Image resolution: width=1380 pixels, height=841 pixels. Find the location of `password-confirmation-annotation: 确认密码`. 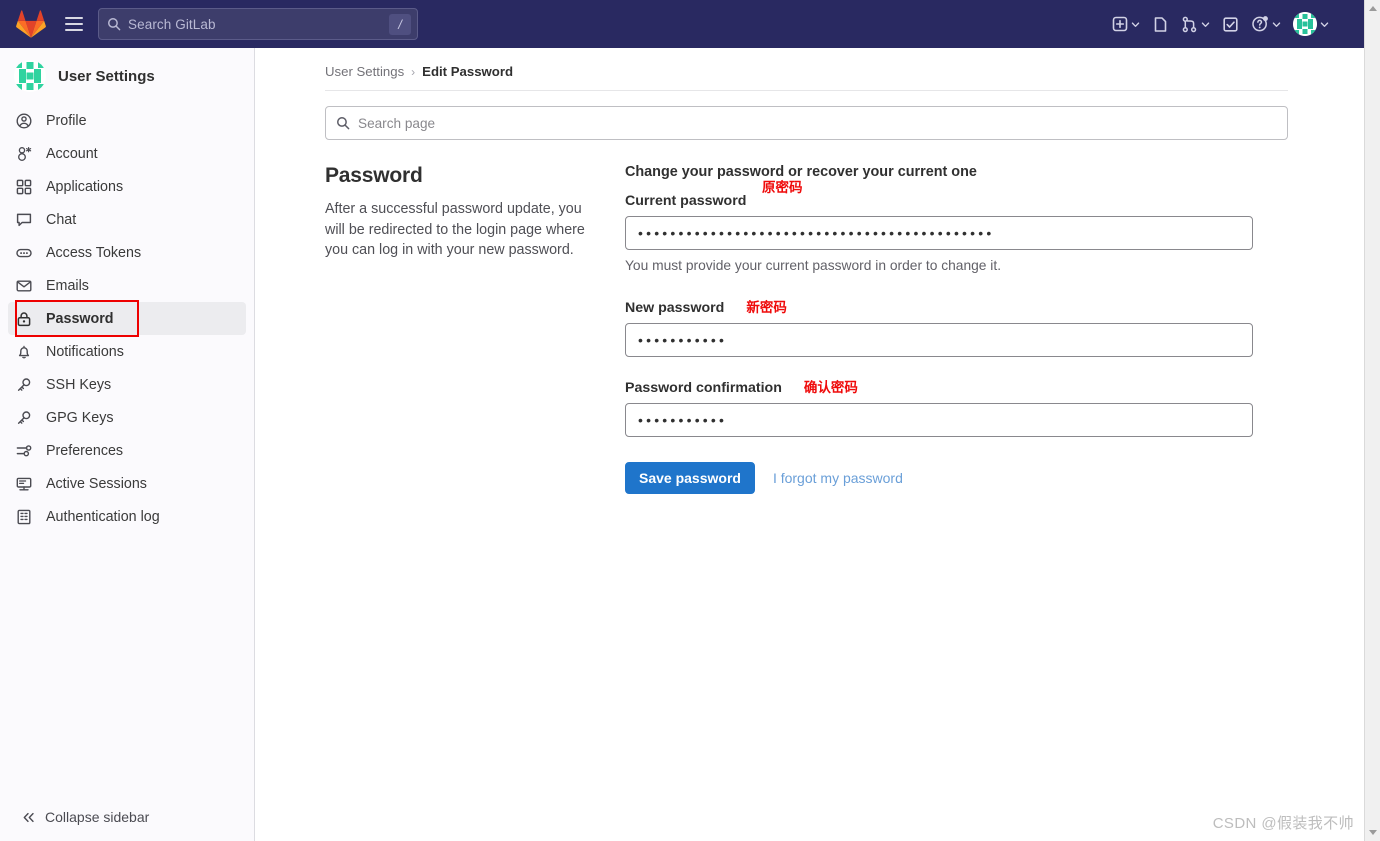

password-confirmation-annotation: 确认密码 is located at coordinates (830, 387).